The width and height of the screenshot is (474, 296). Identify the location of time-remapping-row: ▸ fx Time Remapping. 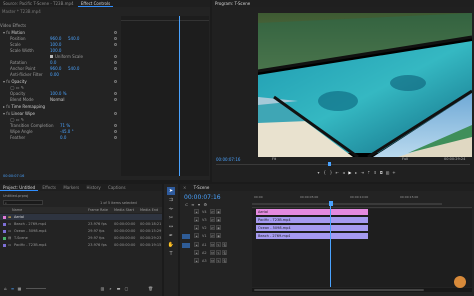
(60, 107).